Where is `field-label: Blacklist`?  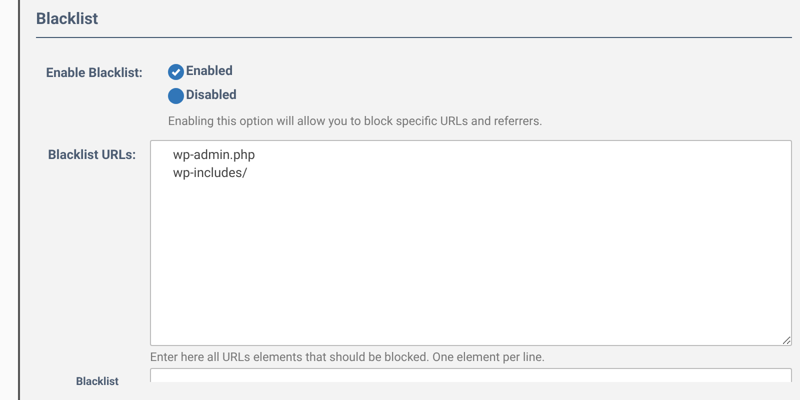 field-label: Blacklist is located at coordinates (97, 381).